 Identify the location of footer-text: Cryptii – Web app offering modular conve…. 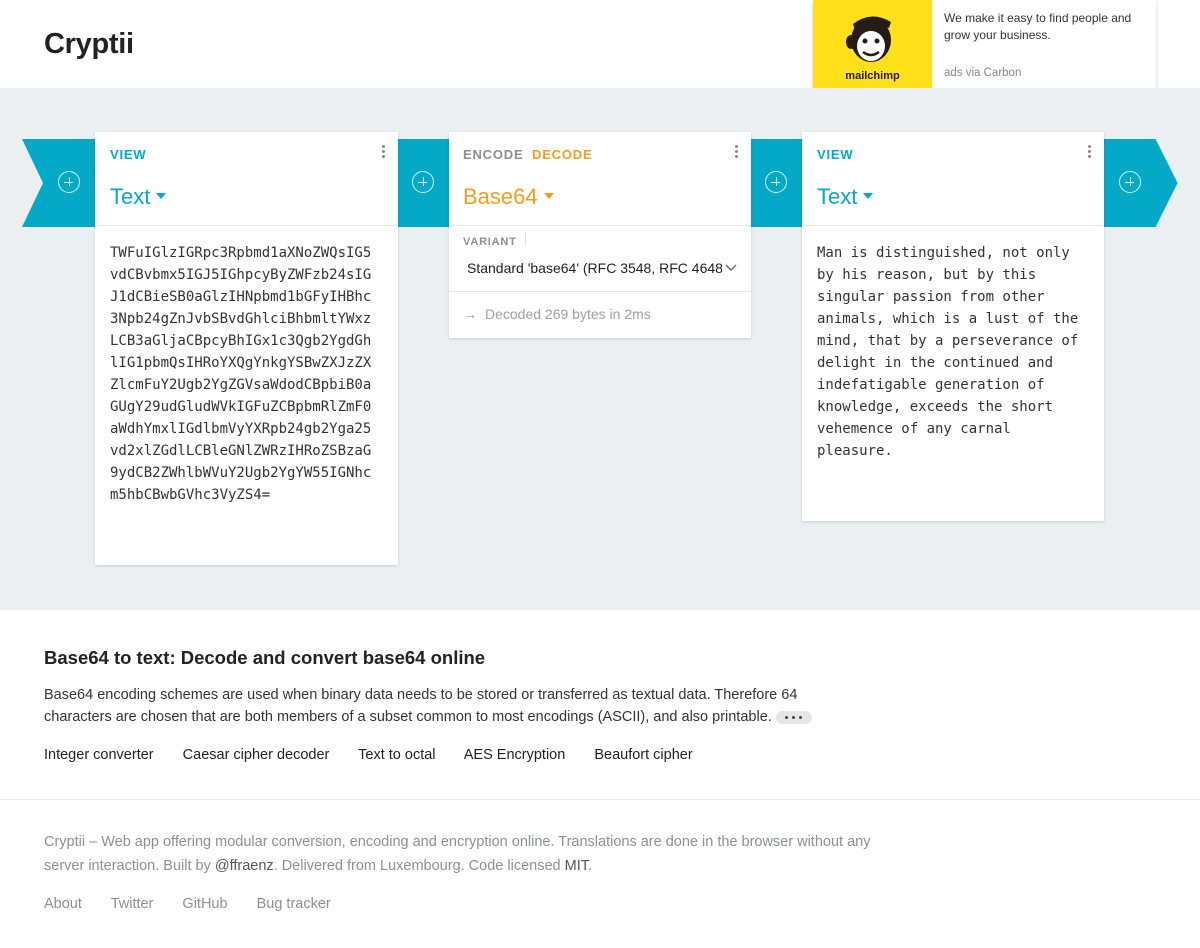
(459, 854).